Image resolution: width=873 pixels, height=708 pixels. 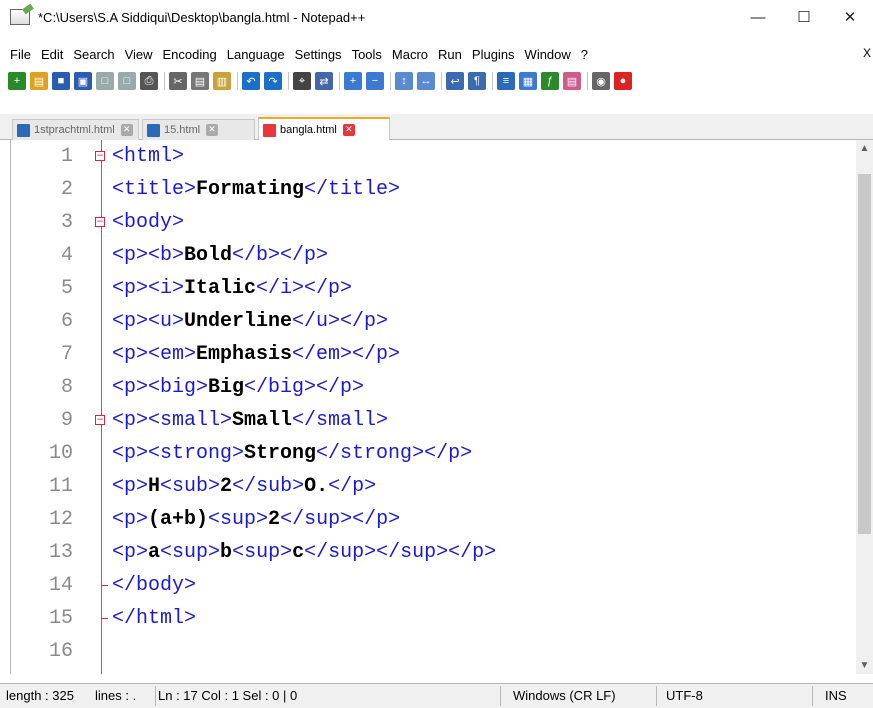 I want to click on code-line: 7 <p><em>Emphasis</em></p>, so click(x=431, y=354).